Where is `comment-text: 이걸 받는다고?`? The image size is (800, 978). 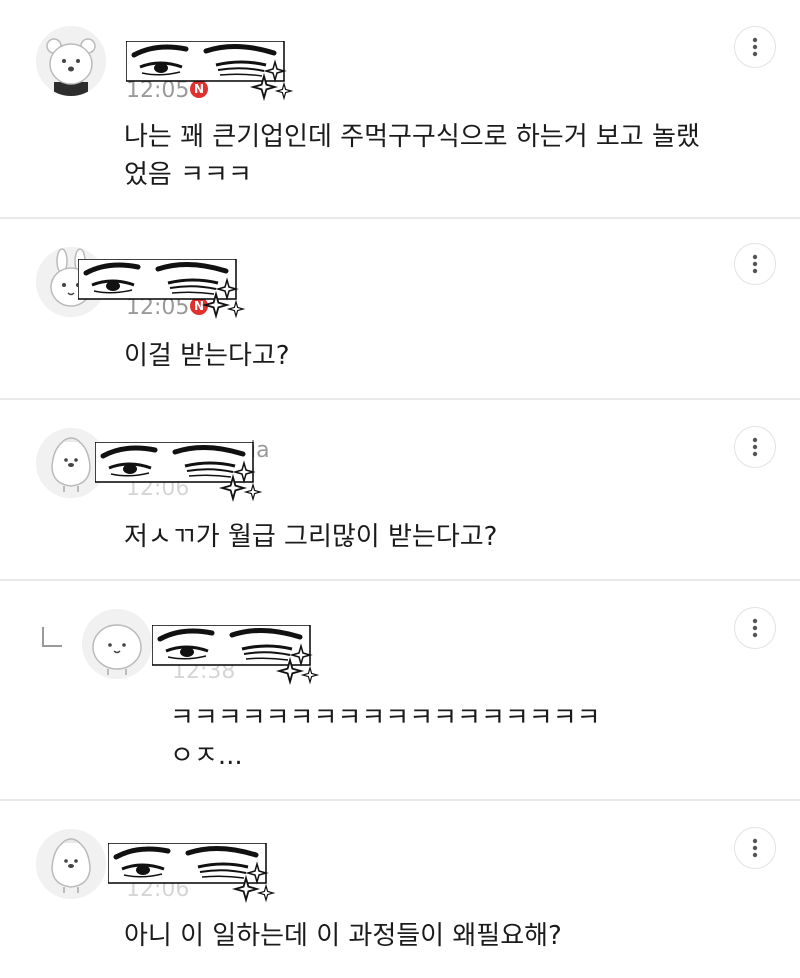 comment-text: 이걸 받는다고? is located at coordinates (207, 356).